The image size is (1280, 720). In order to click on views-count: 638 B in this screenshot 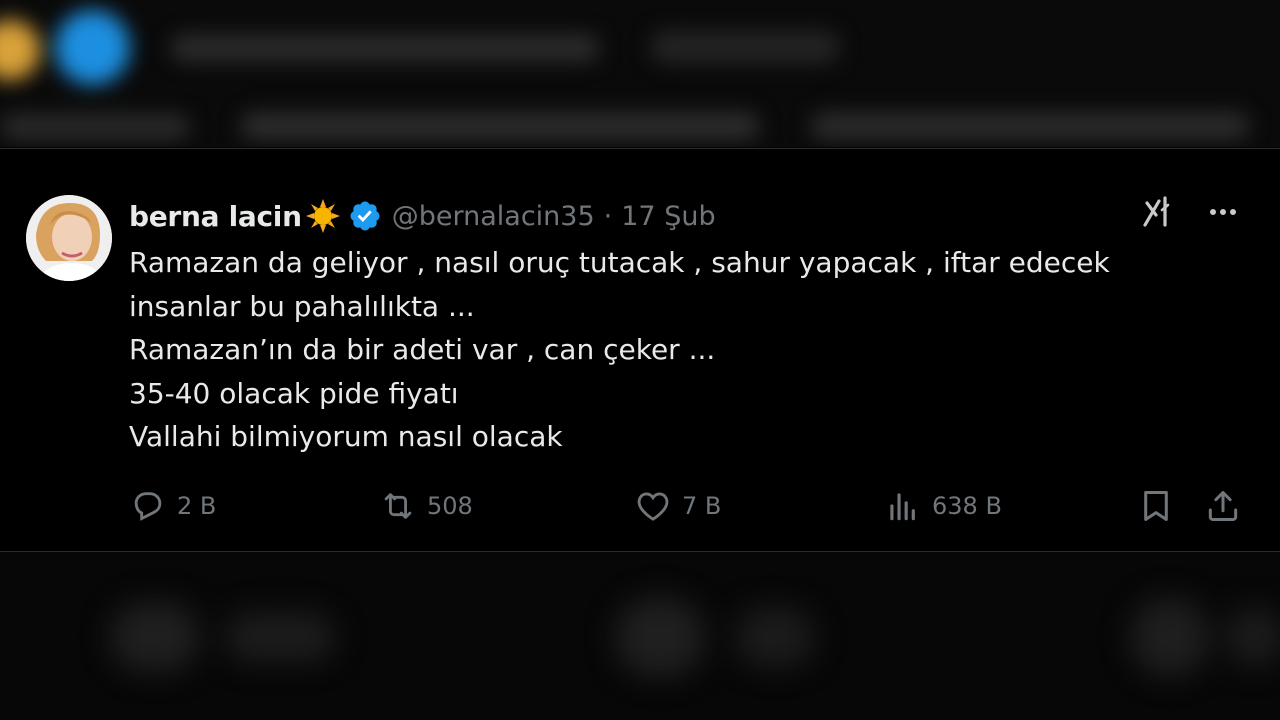, I will do `click(967, 506)`.